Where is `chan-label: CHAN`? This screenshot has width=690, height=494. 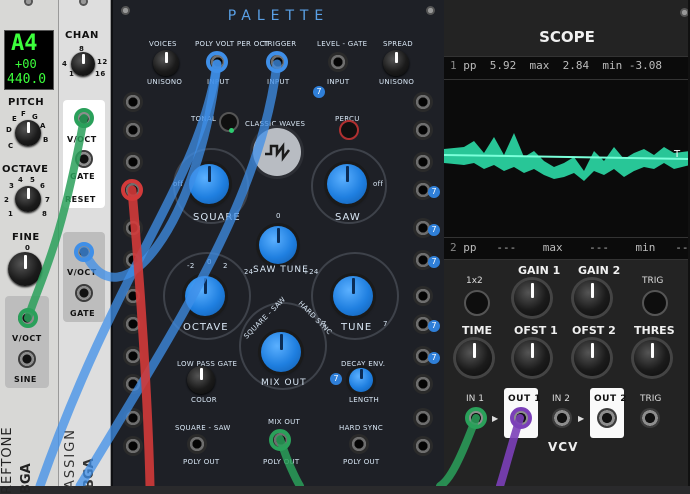
chan-label: CHAN is located at coordinates (82, 35).